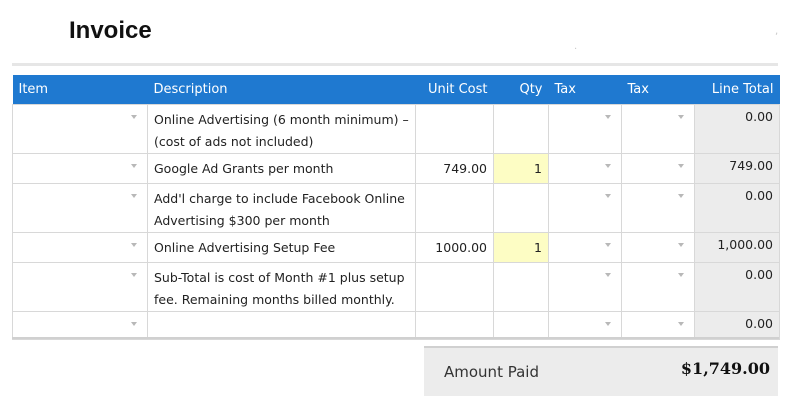 Image resolution: width=797 pixels, height=401 pixels. Describe the element at coordinates (279, 277) in the screenshot. I see `description-line: Sub-Total is cost of Month #1 plus setup` at that location.